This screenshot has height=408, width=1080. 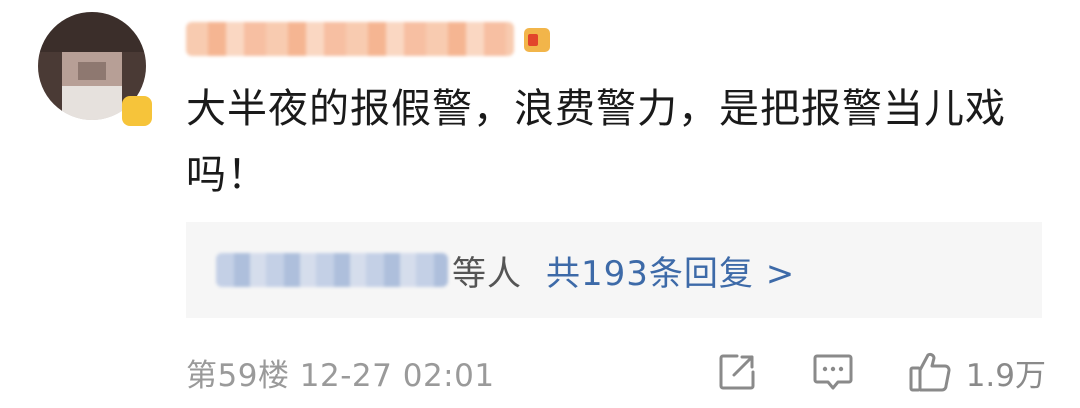 I want to click on thumbs-up-icon, so click(x=930, y=372).